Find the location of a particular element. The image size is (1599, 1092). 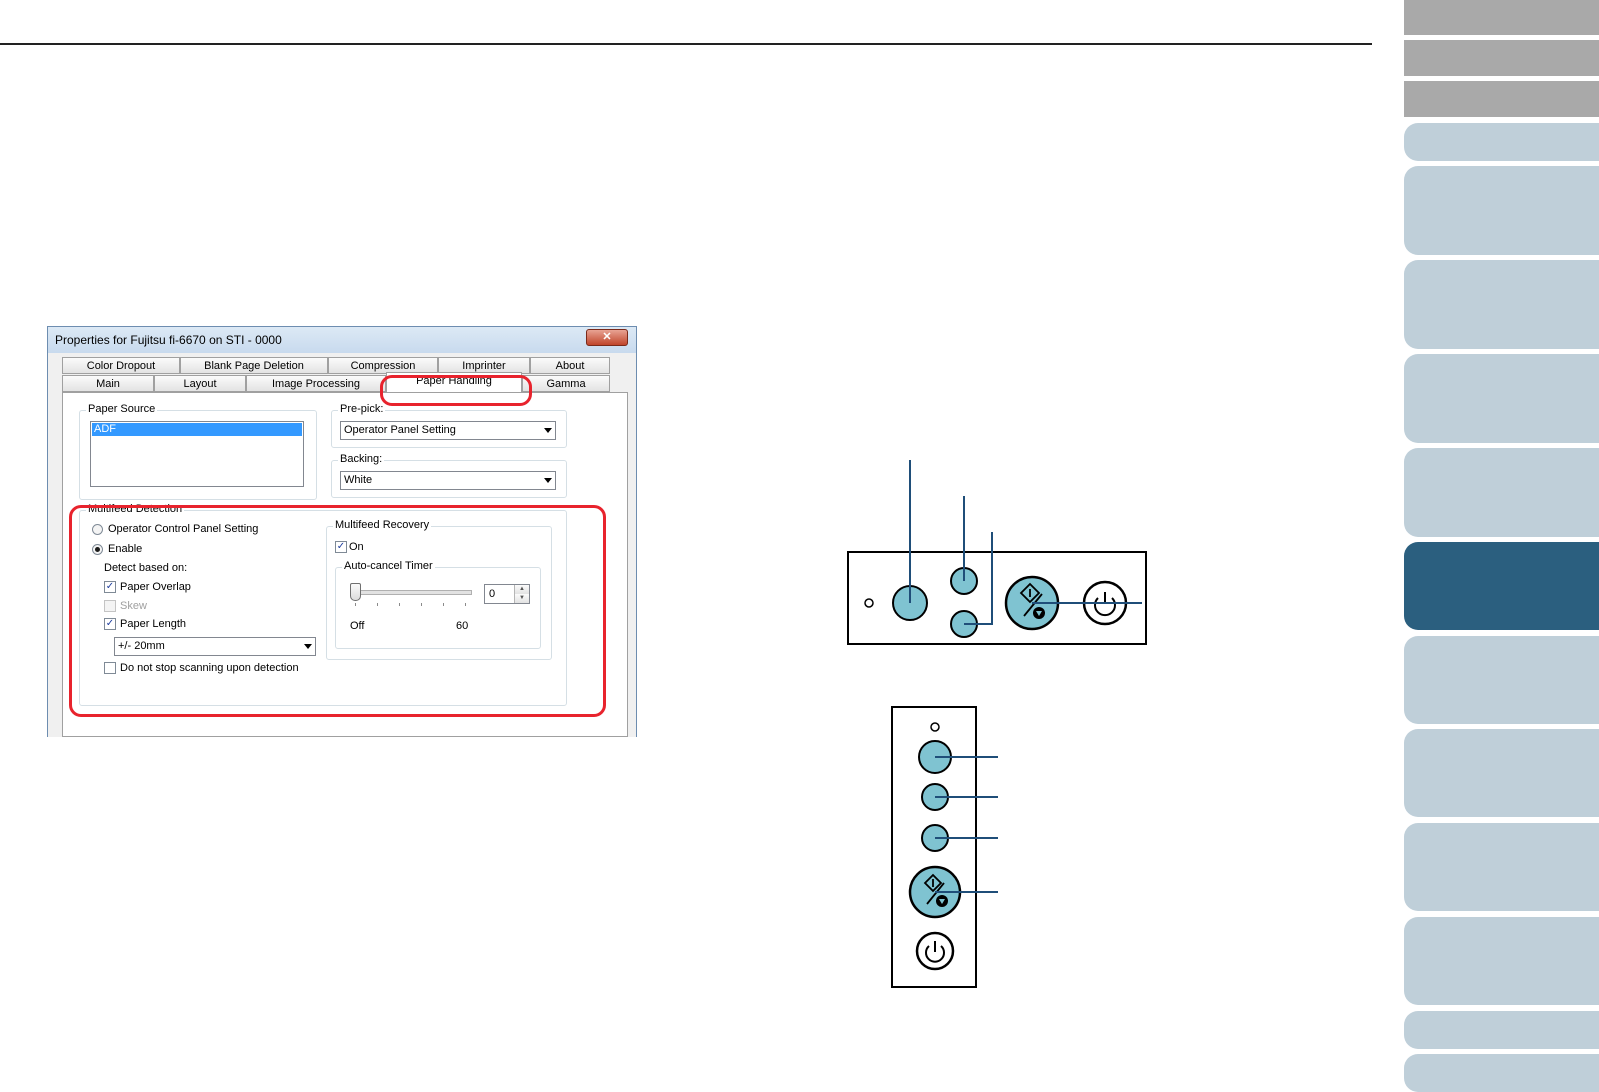

tab-blank-page-deletion: Blank Page Deletion is located at coordinates (254, 365).